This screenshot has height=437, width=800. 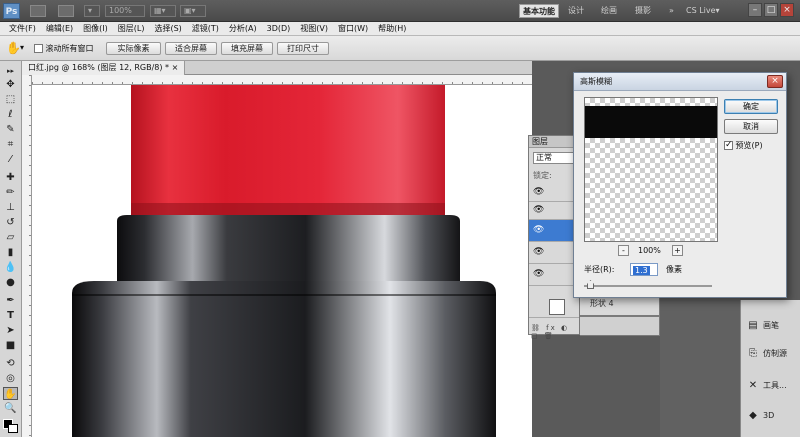 I want to click on pen-tool-icon: ✒, so click(x=10, y=300).